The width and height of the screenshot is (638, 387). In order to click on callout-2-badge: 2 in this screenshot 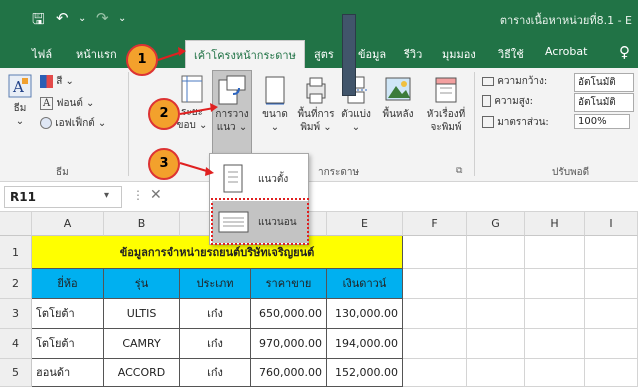, I will do `click(164, 114)`.